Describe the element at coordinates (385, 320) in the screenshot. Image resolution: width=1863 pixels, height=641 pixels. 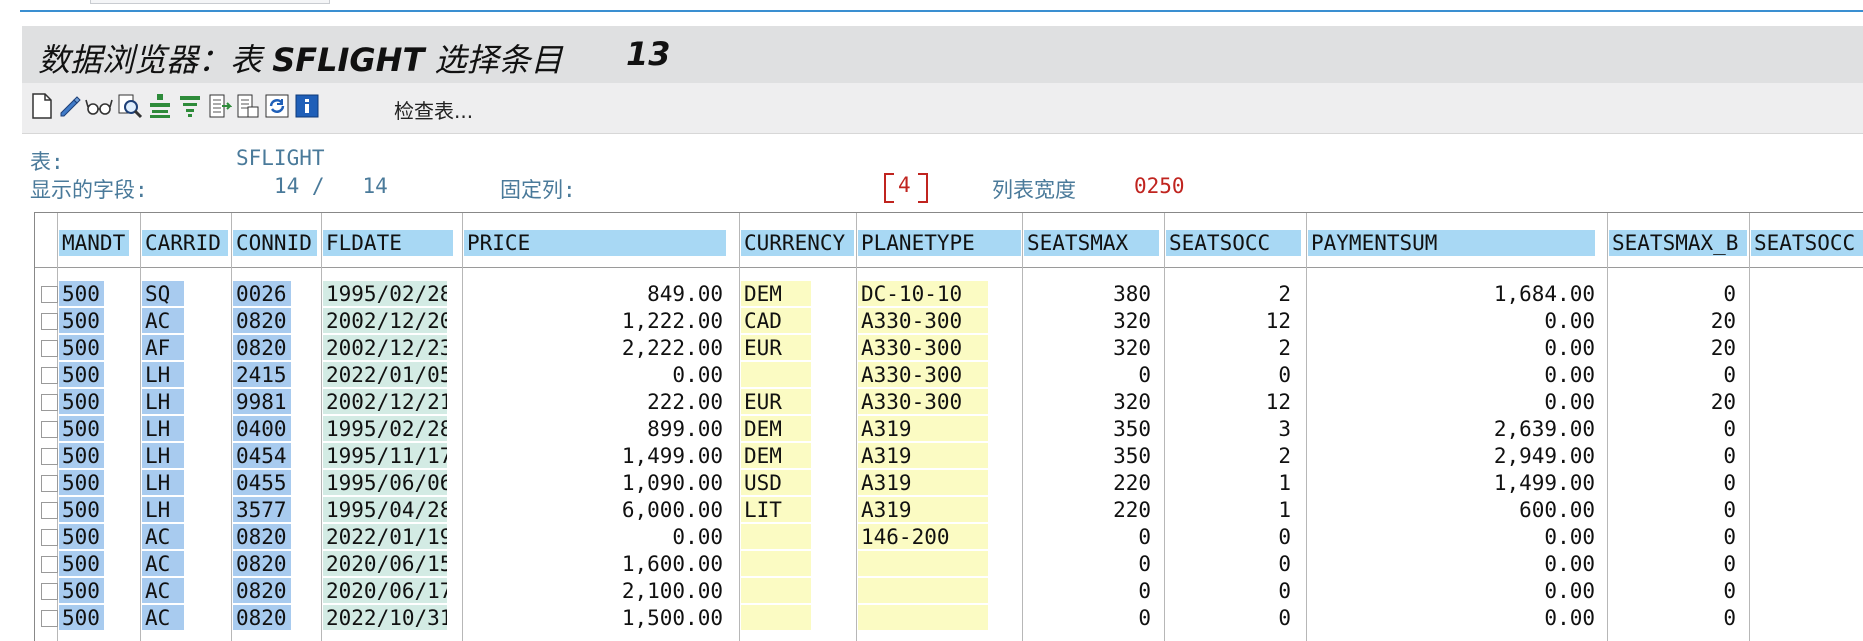
I see `cell-fldate: 2002/12/20` at that location.